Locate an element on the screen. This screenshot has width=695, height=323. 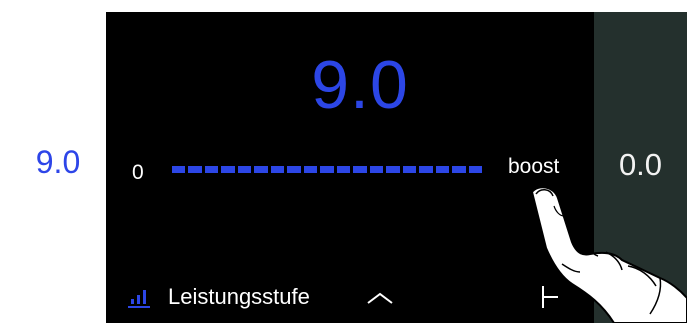
main-power-value: 9.0 is located at coordinates (360, 85).